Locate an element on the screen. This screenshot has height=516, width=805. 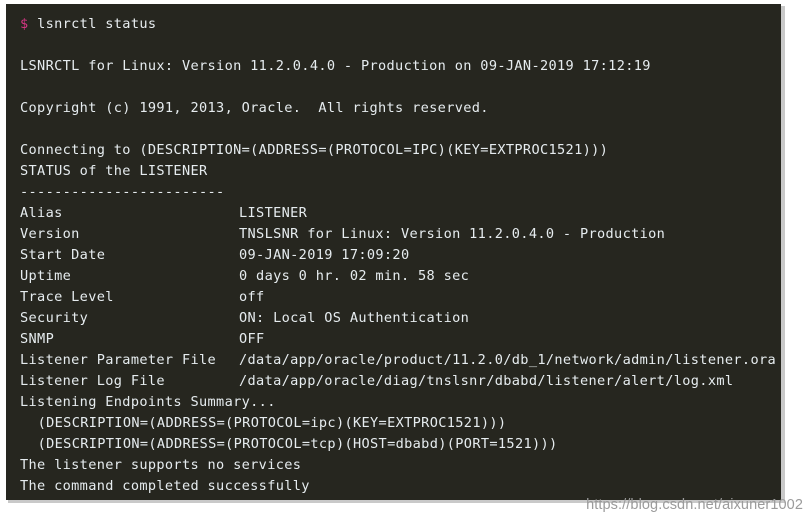
command-completed-line: The command completed successfully is located at coordinates (165, 486).